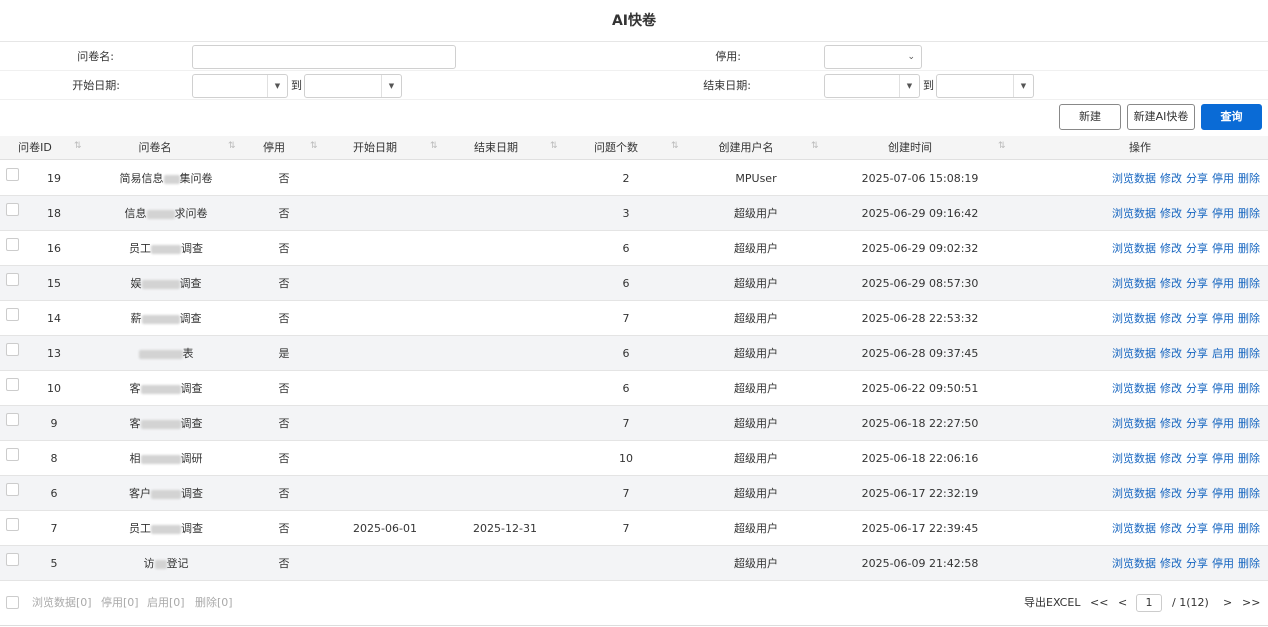 The height and width of the screenshot is (627, 1268). Describe the element at coordinates (166, 563) in the screenshot. I see `cell-name: 访登记` at that location.